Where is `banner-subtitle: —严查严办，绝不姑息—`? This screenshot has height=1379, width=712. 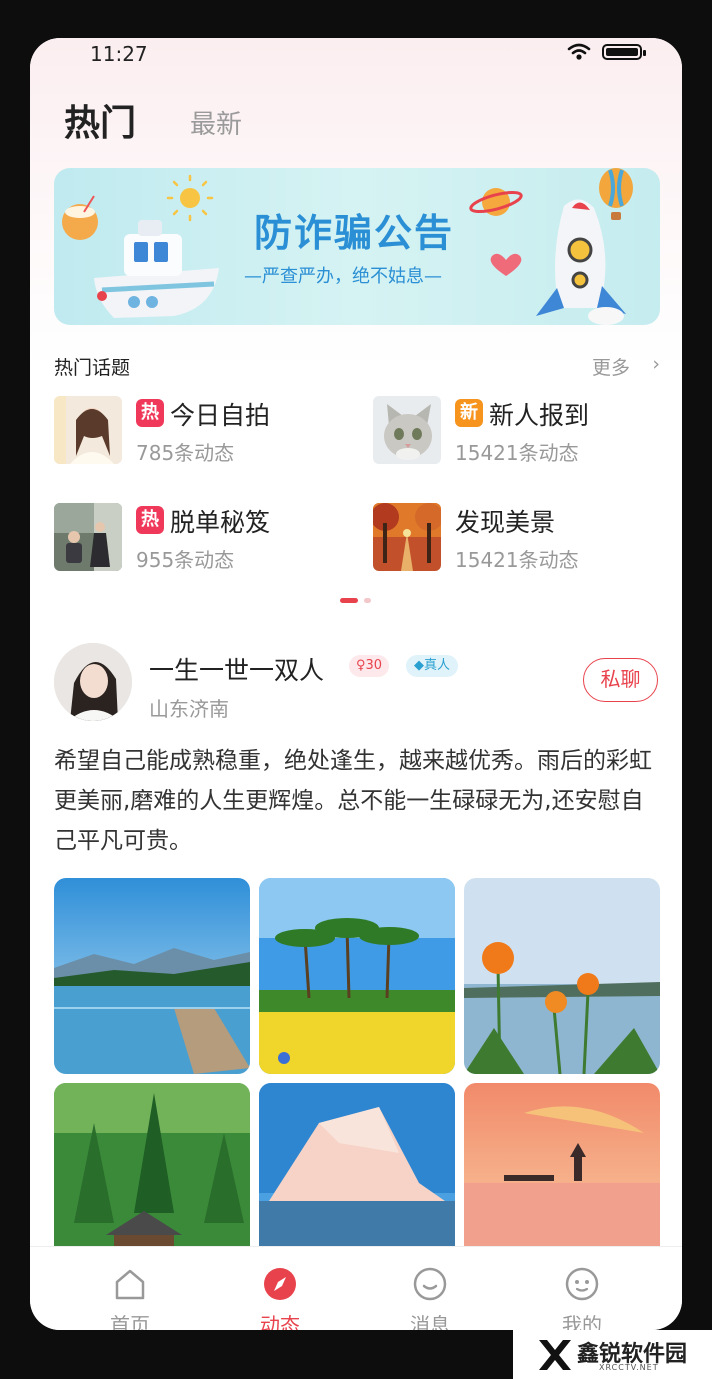
banner-subtitle: —严查严办，绝不姑息— is located at coordinates (343, 276).